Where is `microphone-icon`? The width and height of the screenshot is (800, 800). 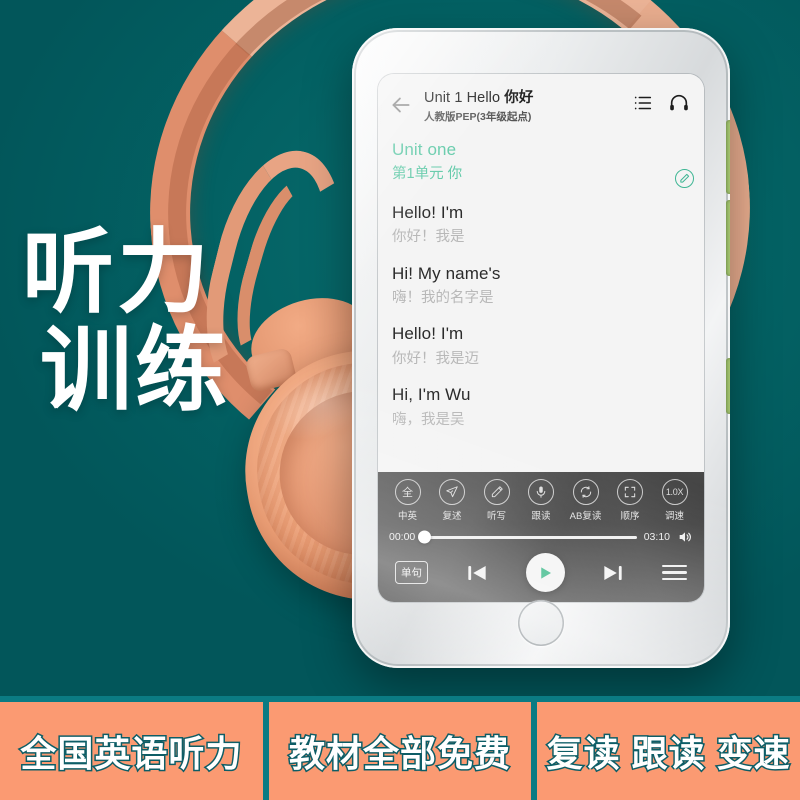 microphone-icon is located at coordinates (541, 492).